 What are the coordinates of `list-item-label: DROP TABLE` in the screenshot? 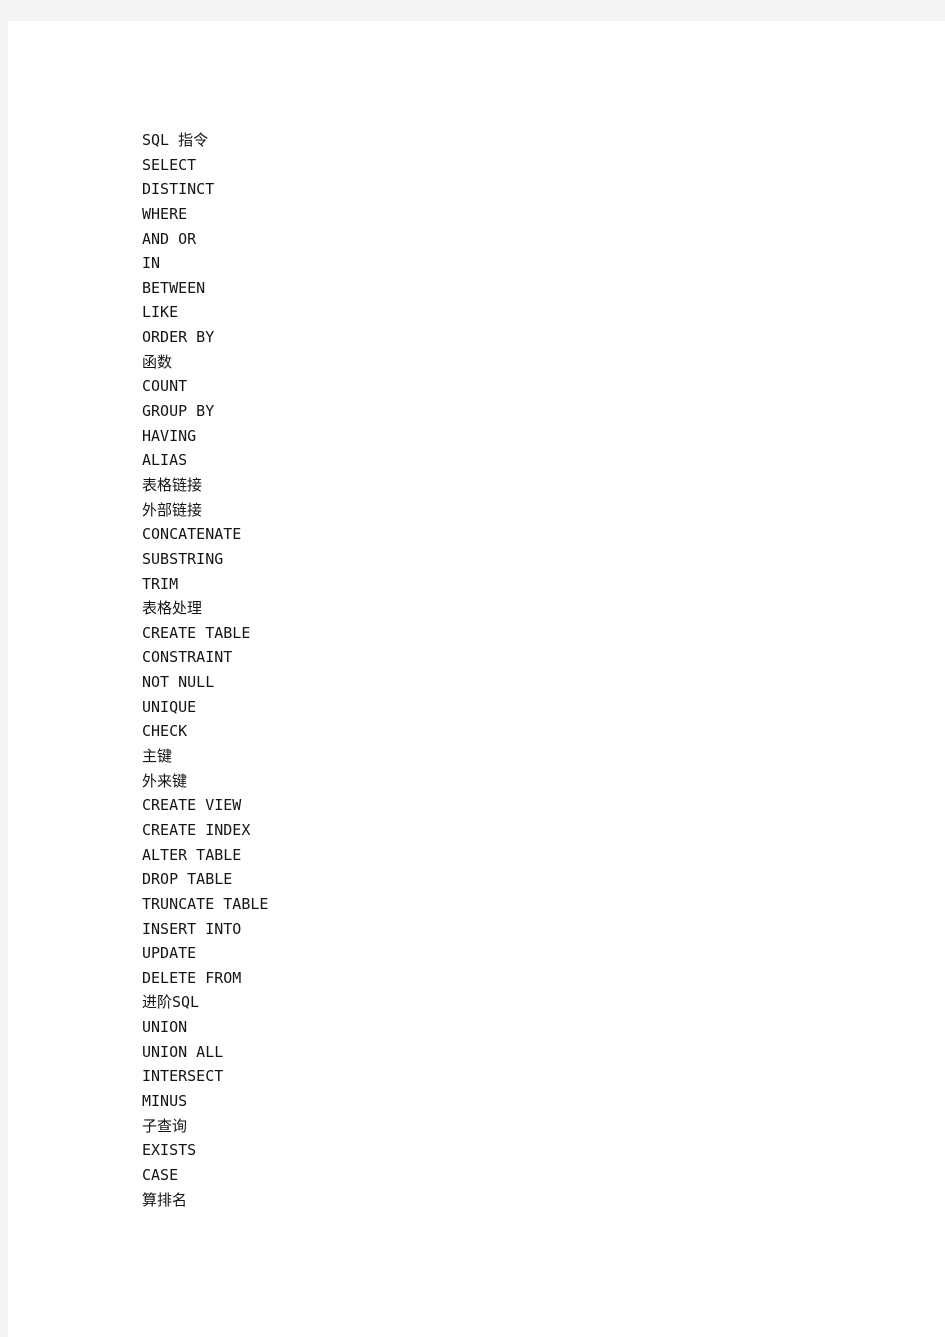 It's located at (187, 879).